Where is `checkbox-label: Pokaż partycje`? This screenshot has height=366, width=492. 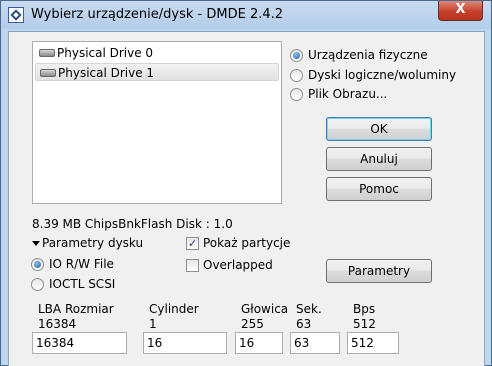
checkbox-label: Pokaż partycje is located at coordinates (247, 243).